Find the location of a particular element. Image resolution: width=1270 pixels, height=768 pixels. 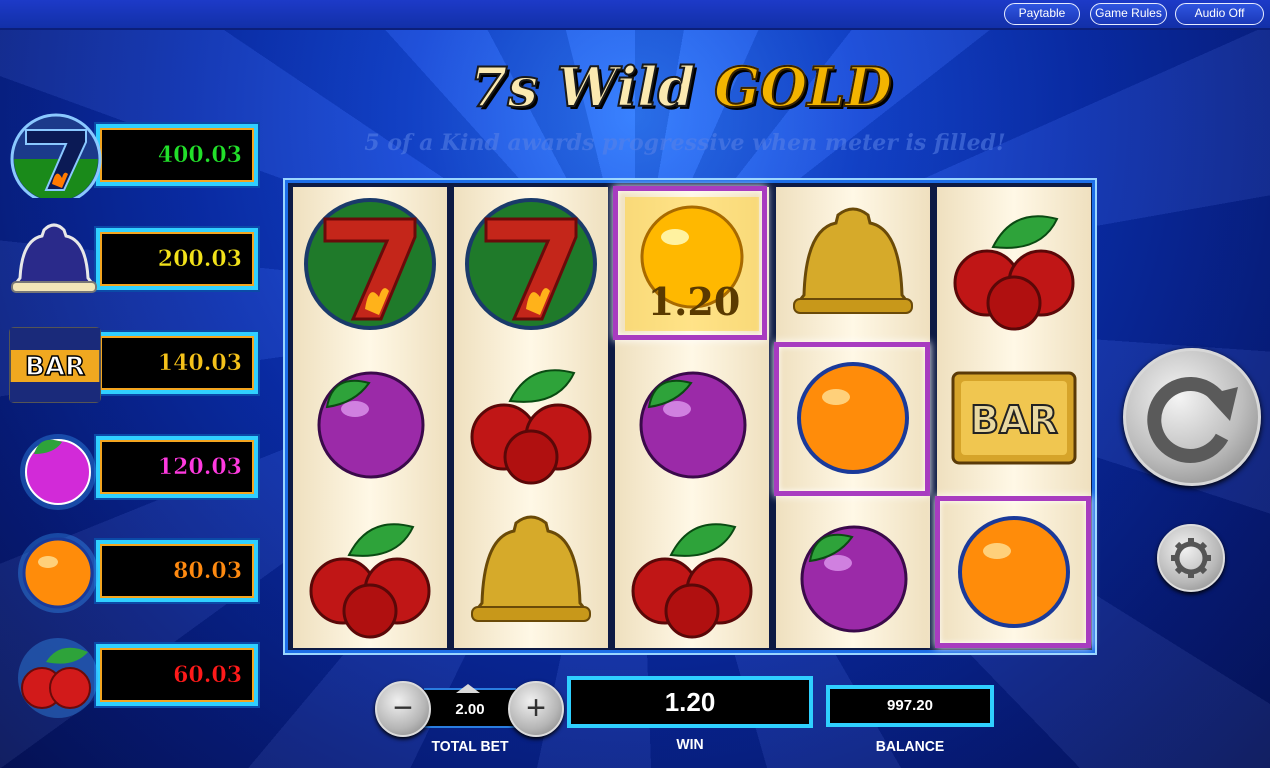

paytable-value: 140.03 is located at coordinates (200, 363).